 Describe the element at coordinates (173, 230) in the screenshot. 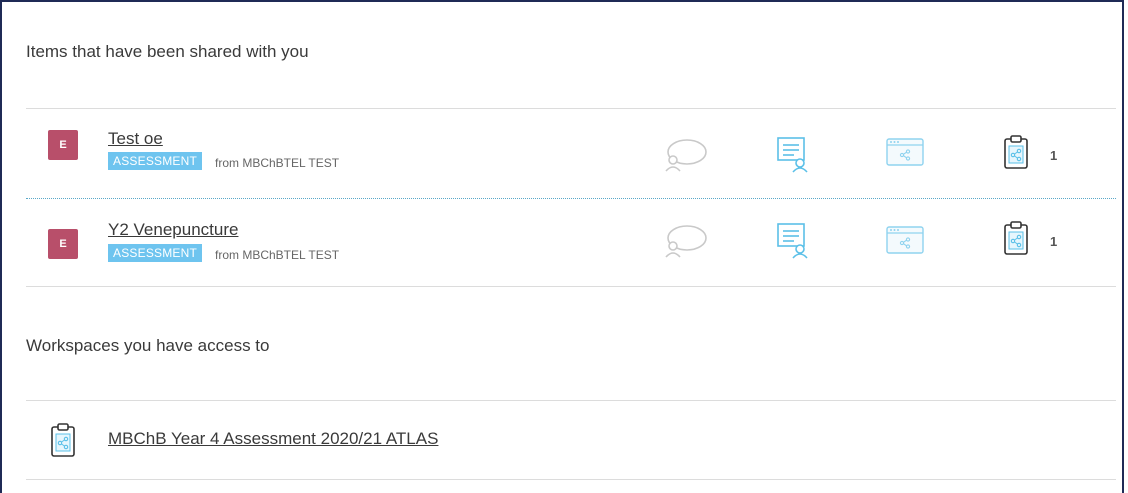

I see `item-title-link: Y2 Venepuncture` at that location.